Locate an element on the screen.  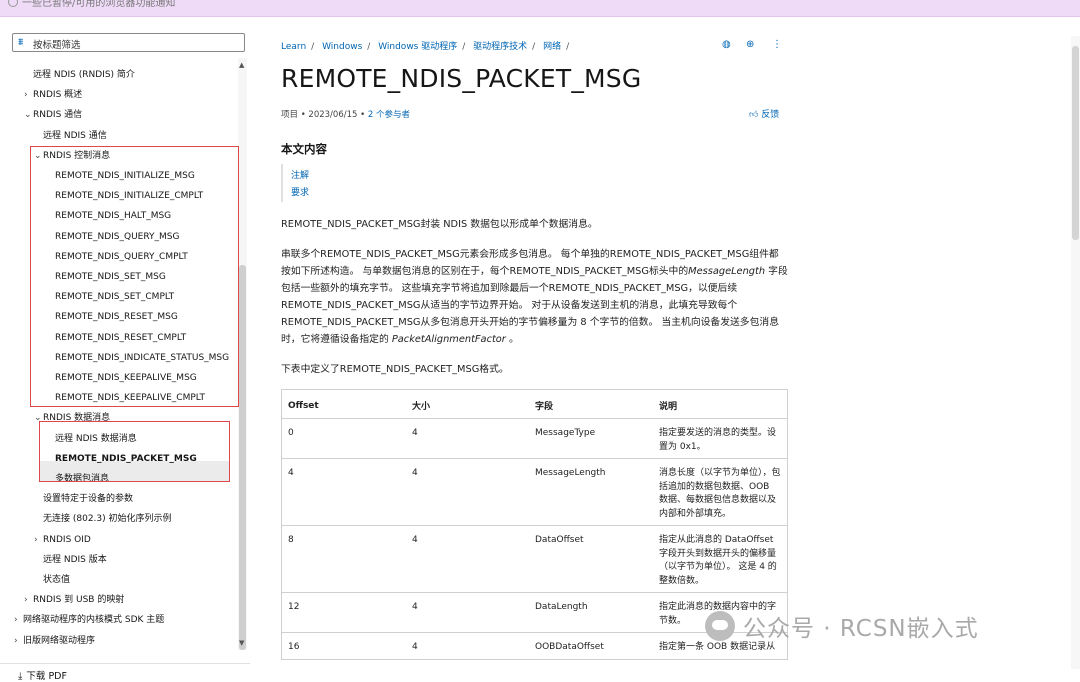
contributors-link: 2 个参与者 is located at coordinates (389, 115).